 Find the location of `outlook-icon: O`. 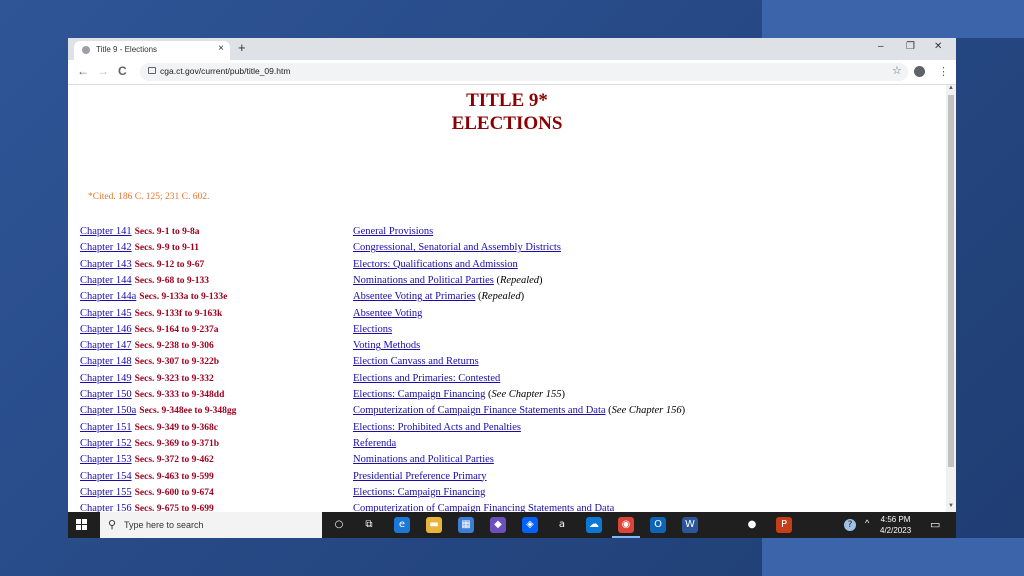

outlook-icon: O is located at coordinates (658, 525).